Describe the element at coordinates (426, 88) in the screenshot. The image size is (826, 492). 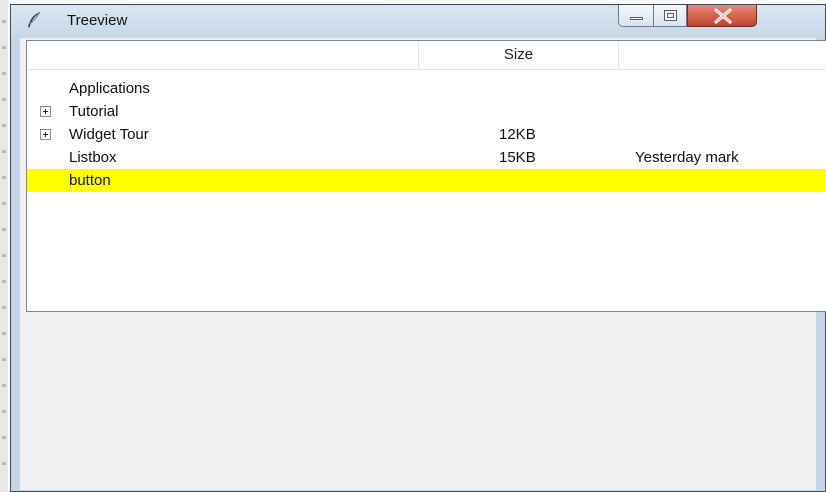
I see `tree-row-applications: Applications` at that location.